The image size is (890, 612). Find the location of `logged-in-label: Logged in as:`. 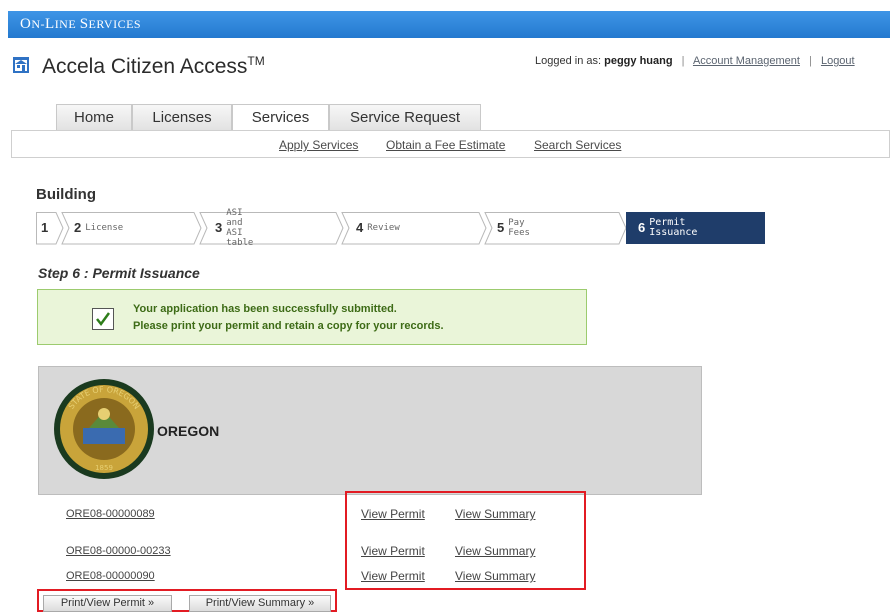

logged-in-label: Logged in as: is located at coordinates (568, 61).